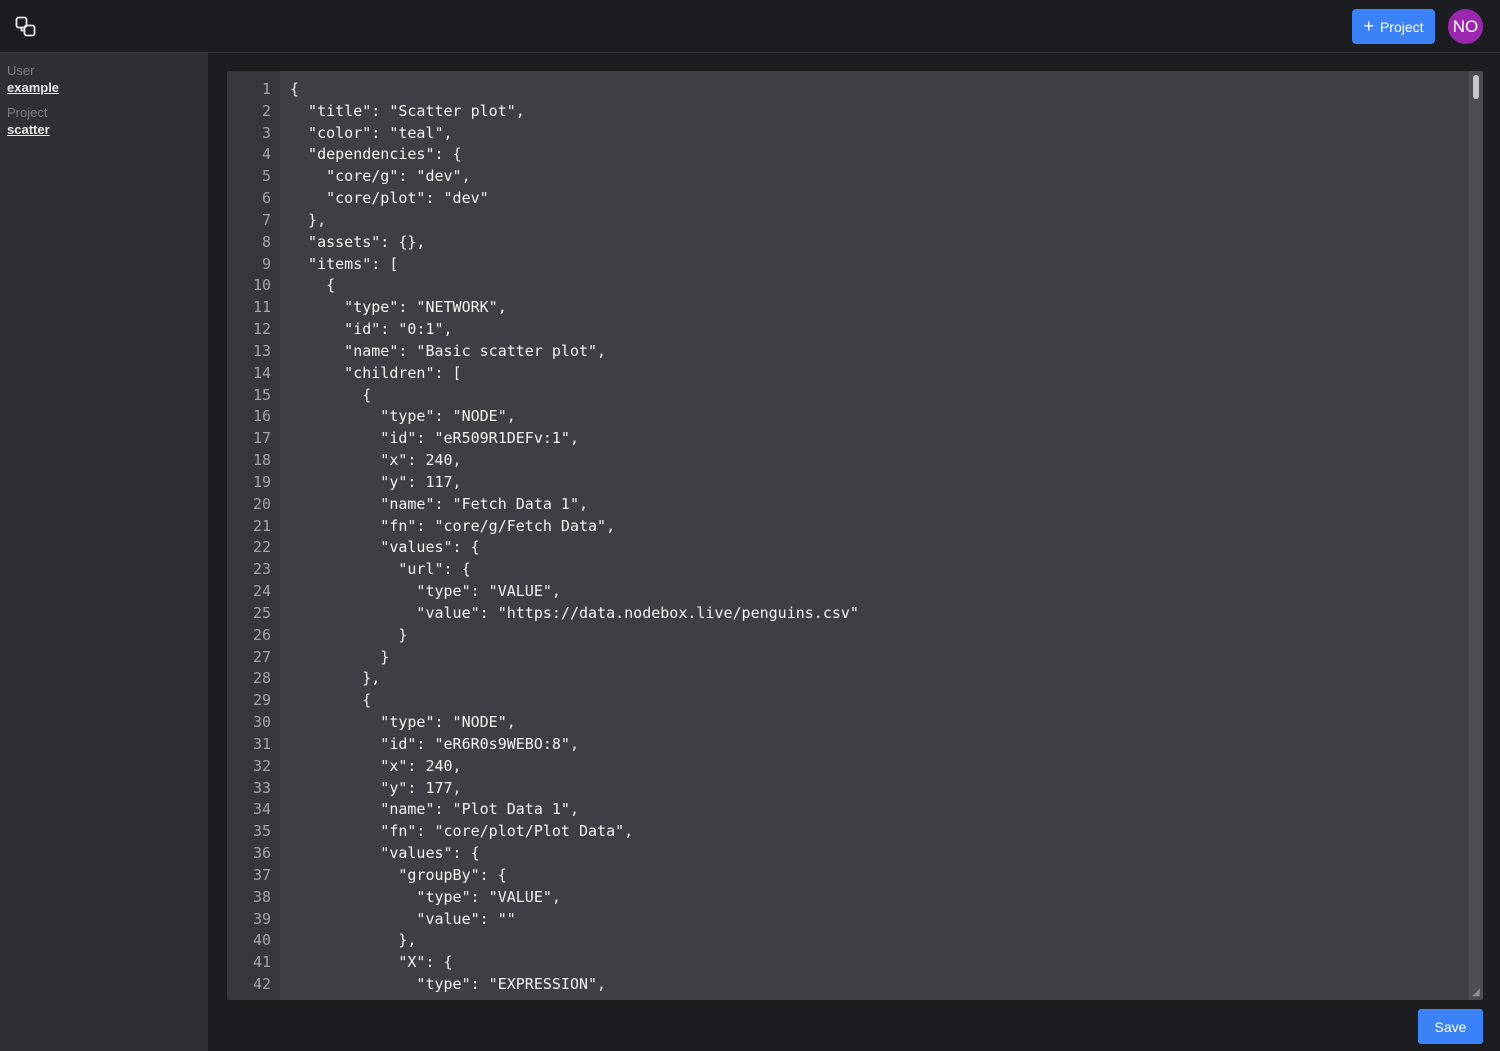 This screenshot has height=1051, width=1500. Describe the element at coordinates (104, 88) in the screenshot. I see `user-link: example` at that location.